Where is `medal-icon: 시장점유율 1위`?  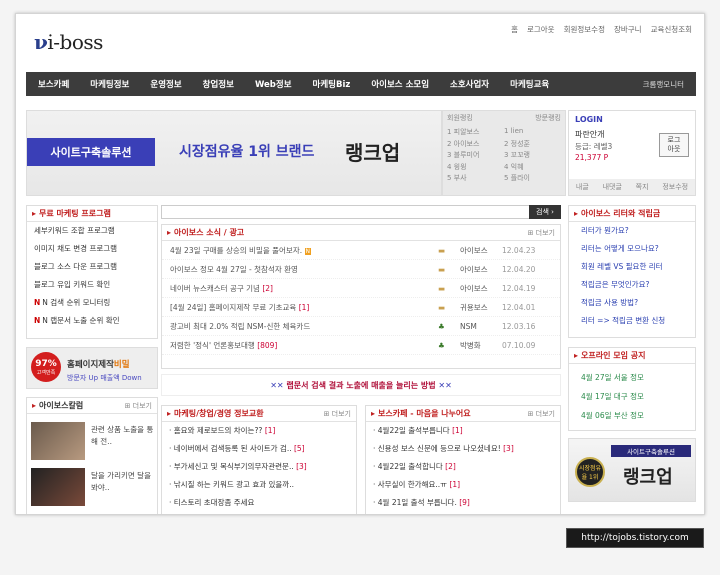
medal-icon: 시장점유율 1위 is located at coordinates (590, 472).